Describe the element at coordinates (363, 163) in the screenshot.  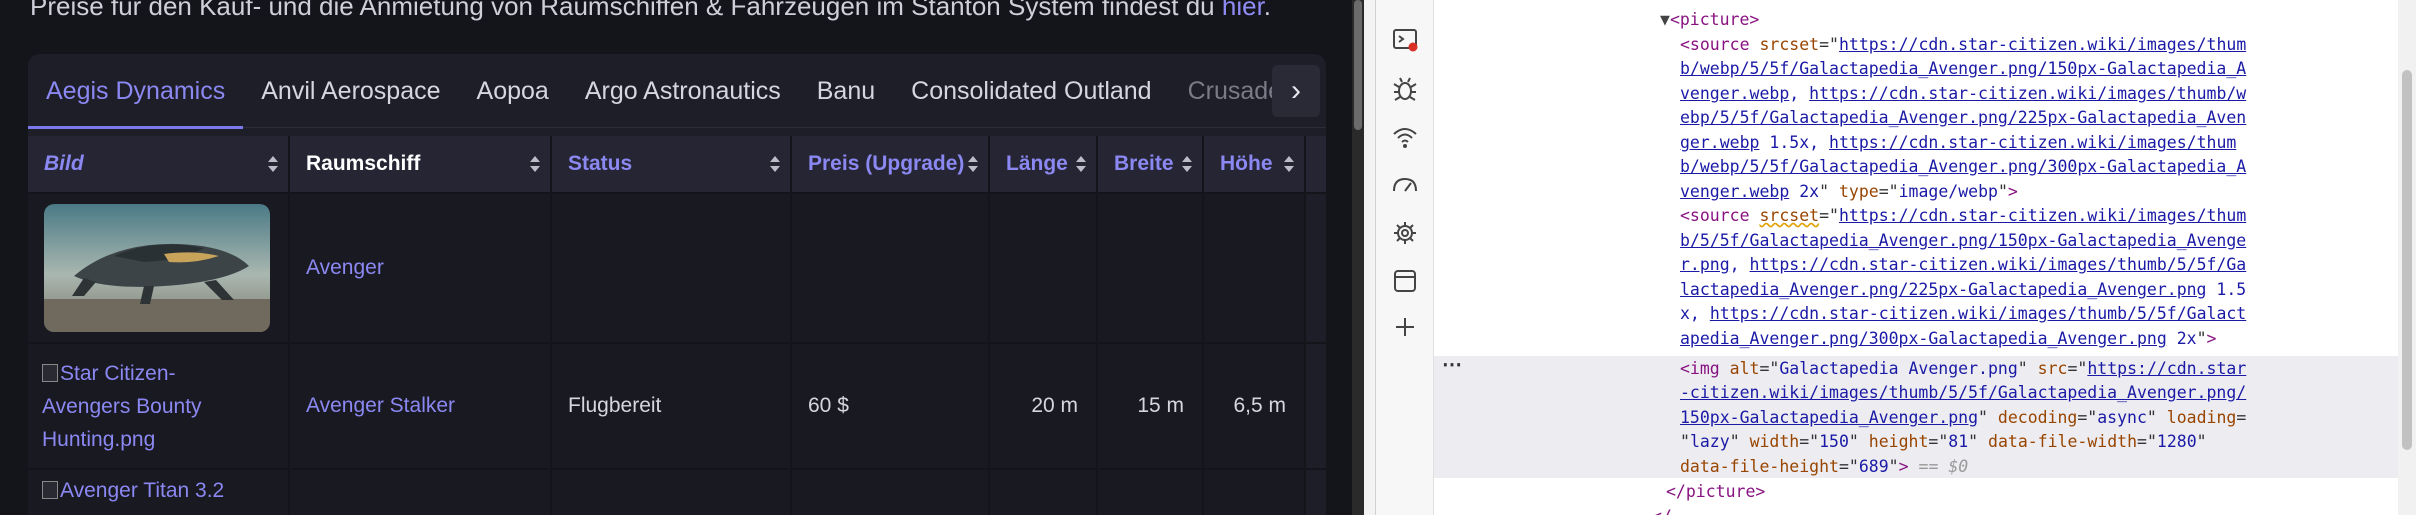
I see `col-raumschiff-label: Raumschiff` at that location.